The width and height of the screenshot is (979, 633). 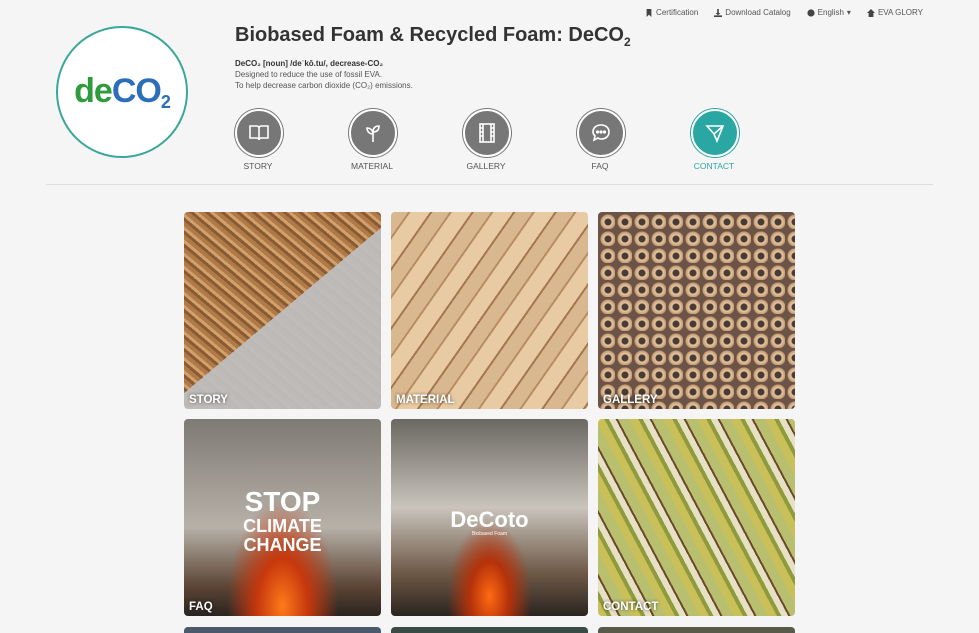 I want to click on download-catalog-link: Download Catalog, so click(x=752, y=12).